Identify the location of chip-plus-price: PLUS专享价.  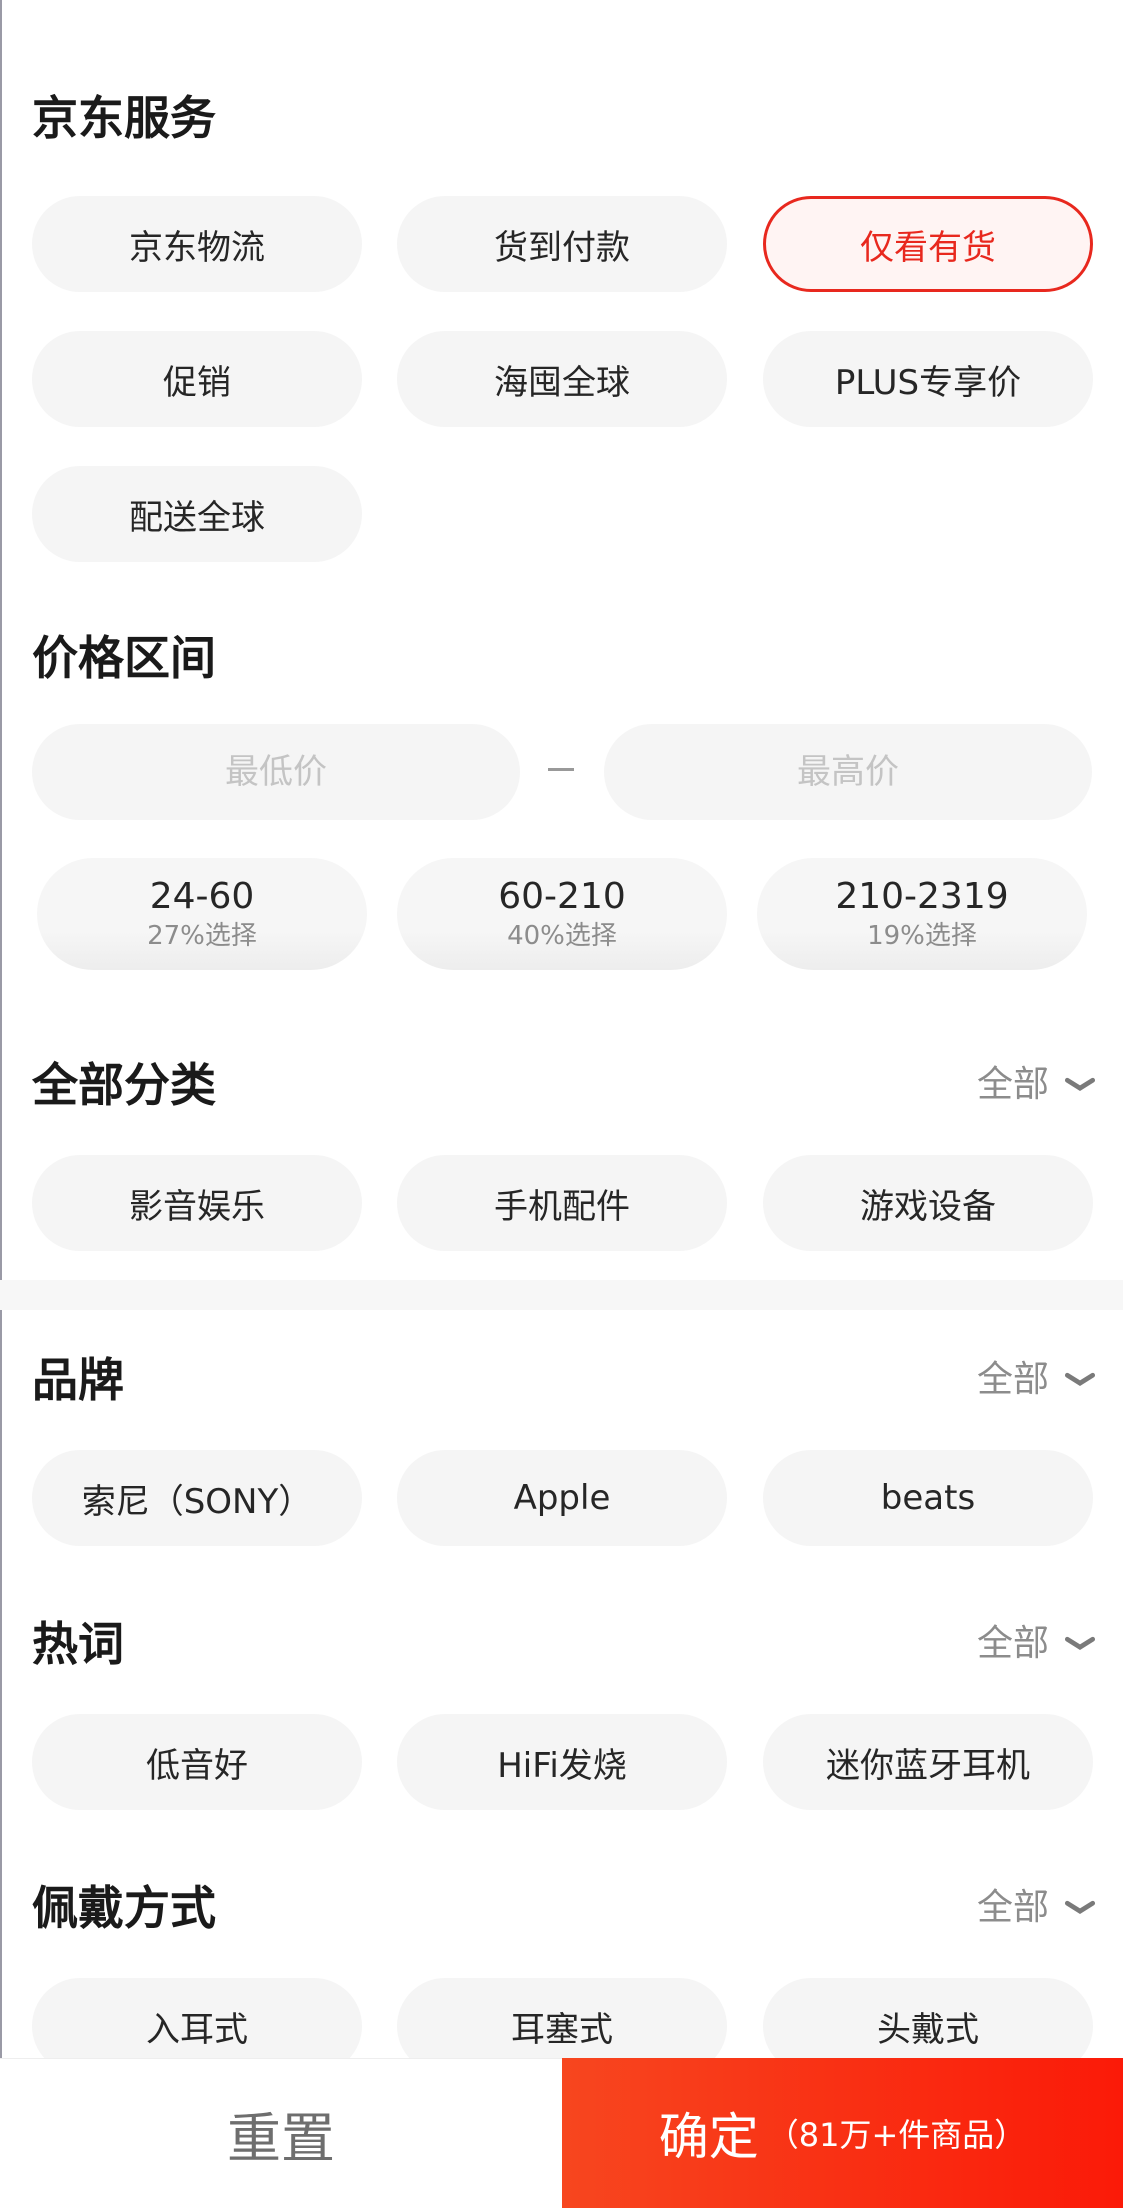
(928, 379).